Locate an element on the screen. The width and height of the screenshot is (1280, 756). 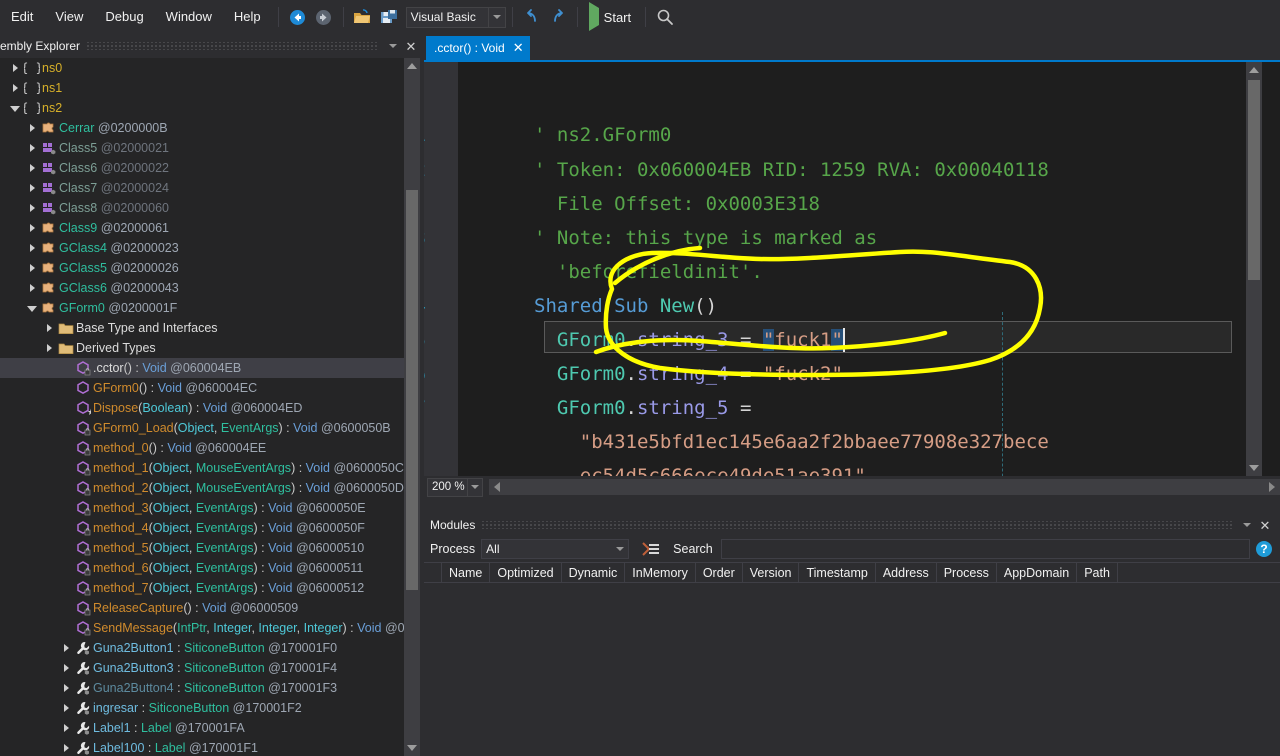
tree-vertical-scrollbar is located at coordinates (412, 407).